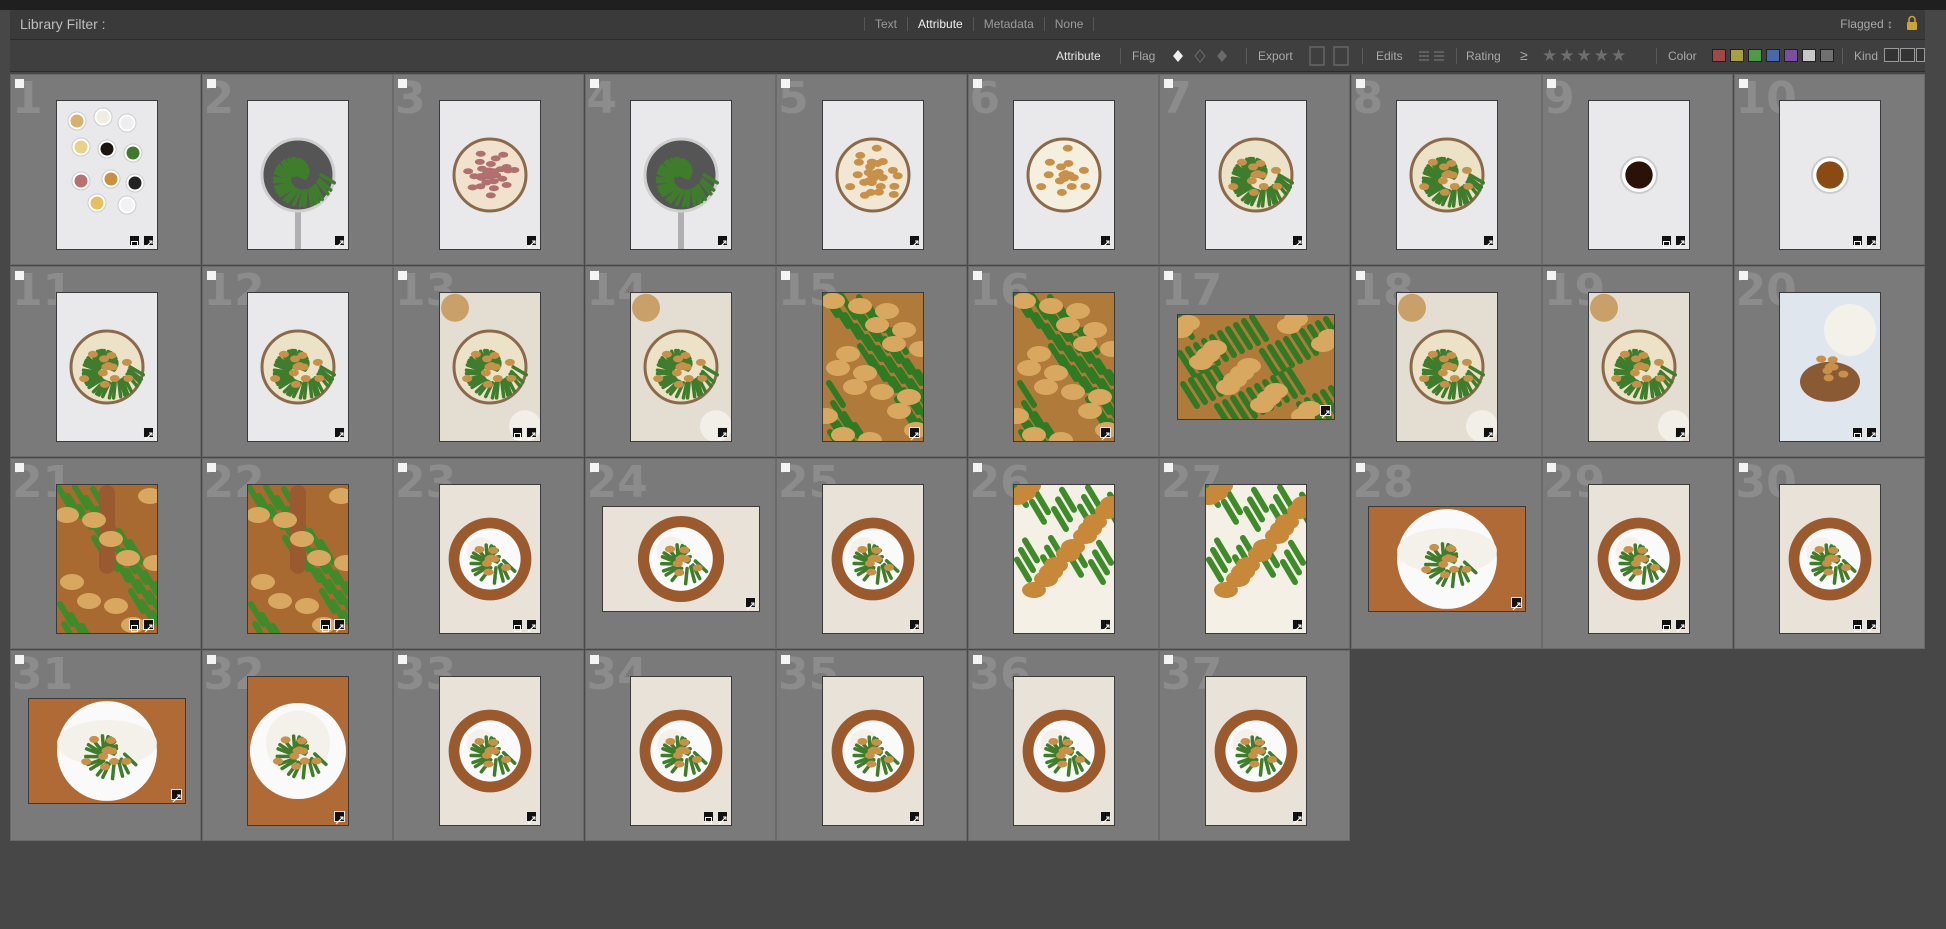  What do you see at coordinates (1446, 361) in the screenshot?
I see `grid-cell: 18` at bounding box center [1446, 361].